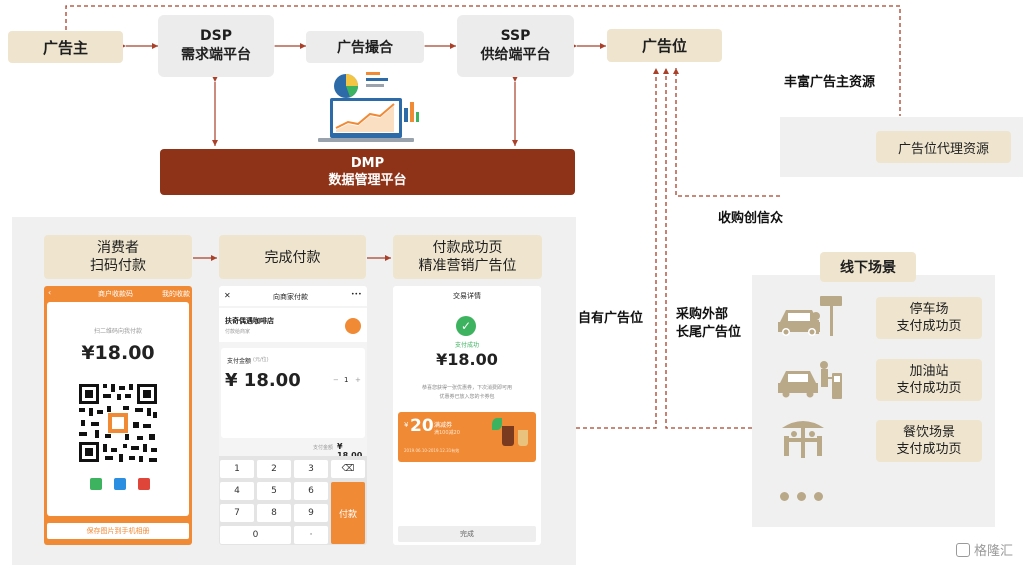 The height and width of the screenshot is (568, 1030). I want to click on step-scan-pay-line2: 扫码付款, so click(118, 266).